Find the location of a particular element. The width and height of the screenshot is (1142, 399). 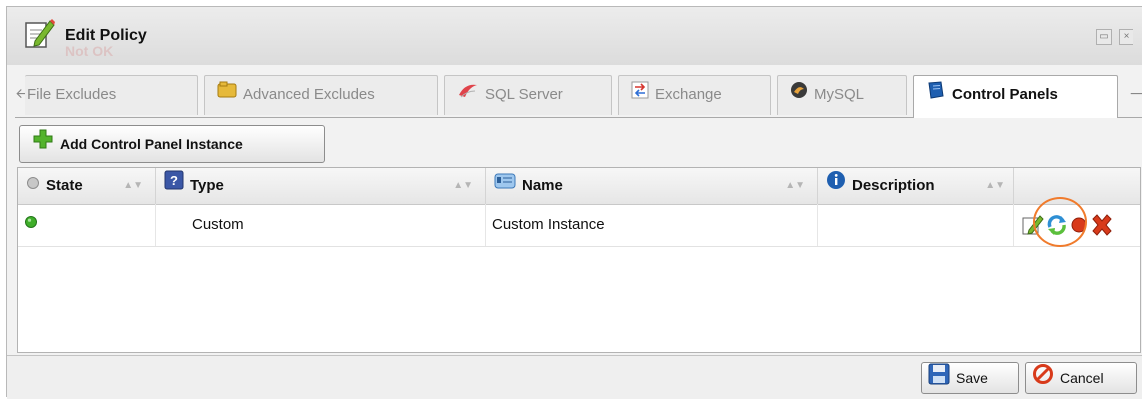

column-label: State is located at coordinates (64, 185).